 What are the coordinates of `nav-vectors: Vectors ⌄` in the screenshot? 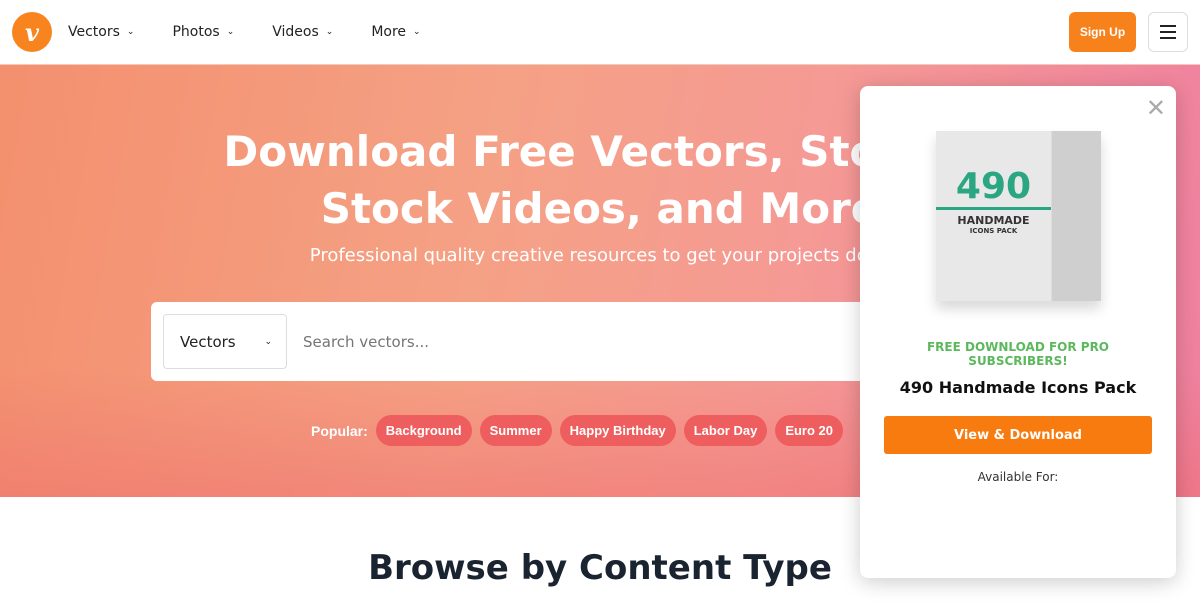 It's located at (101, 32).